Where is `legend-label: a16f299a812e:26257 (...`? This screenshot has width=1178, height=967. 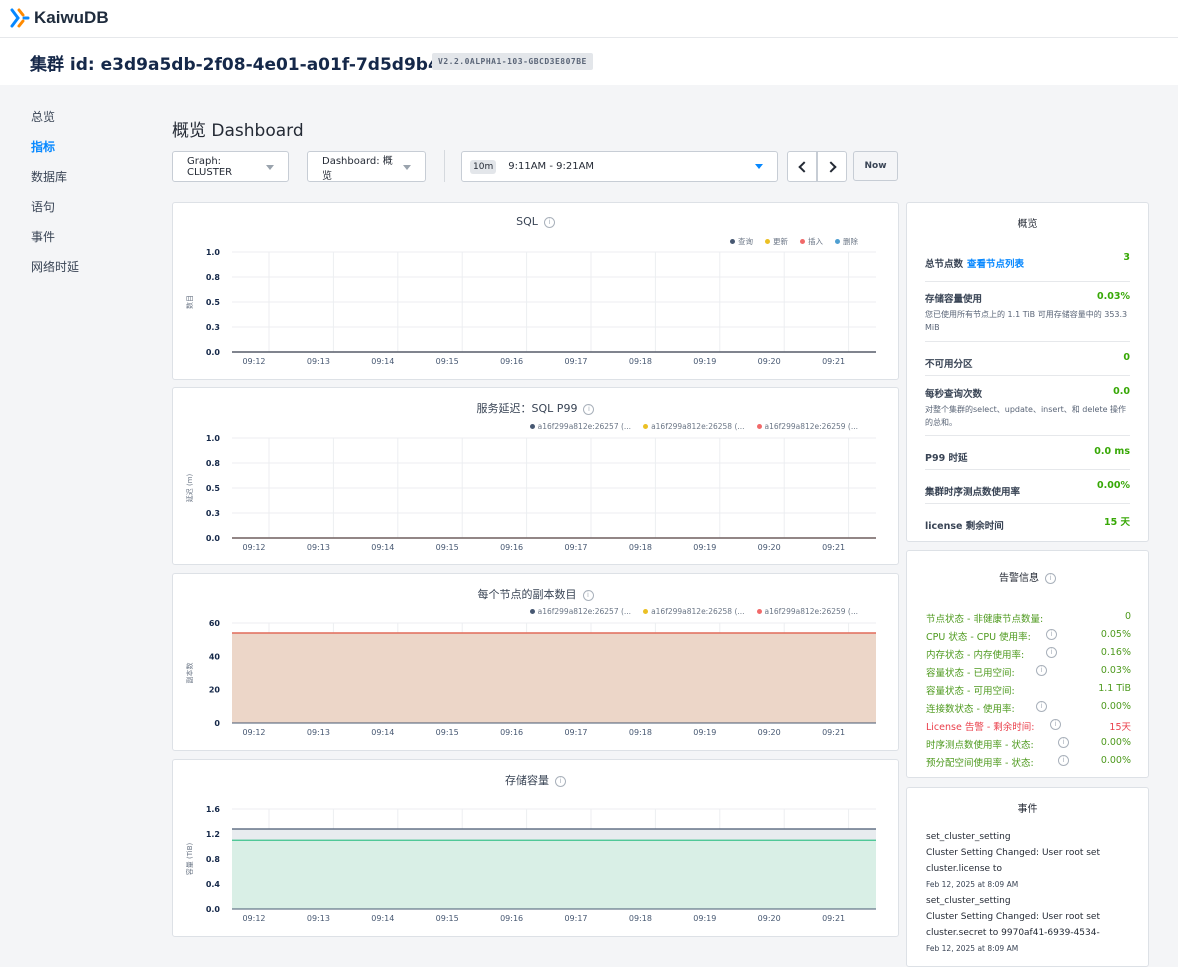
legend-label: a16f299a812e:26257 (... is located at coordinates (584, 611).